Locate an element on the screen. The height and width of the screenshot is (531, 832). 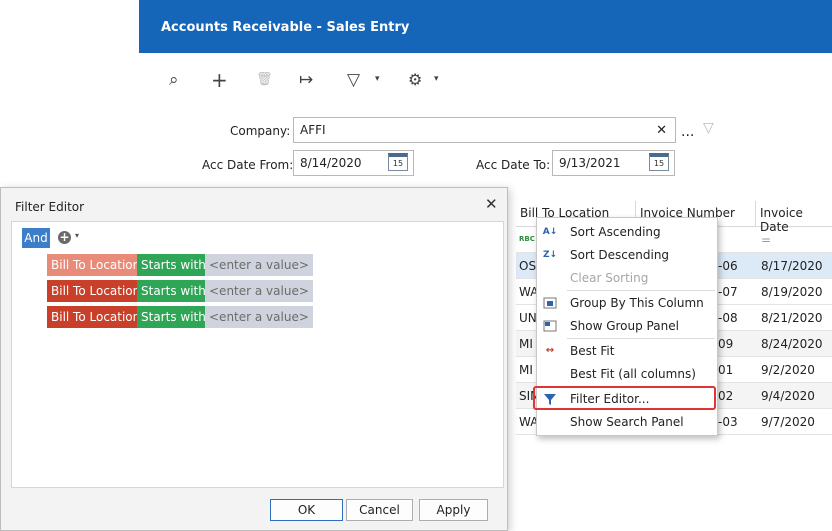
acc-date-from-value: 8/14/2020 is located at coordinates (331, 163).